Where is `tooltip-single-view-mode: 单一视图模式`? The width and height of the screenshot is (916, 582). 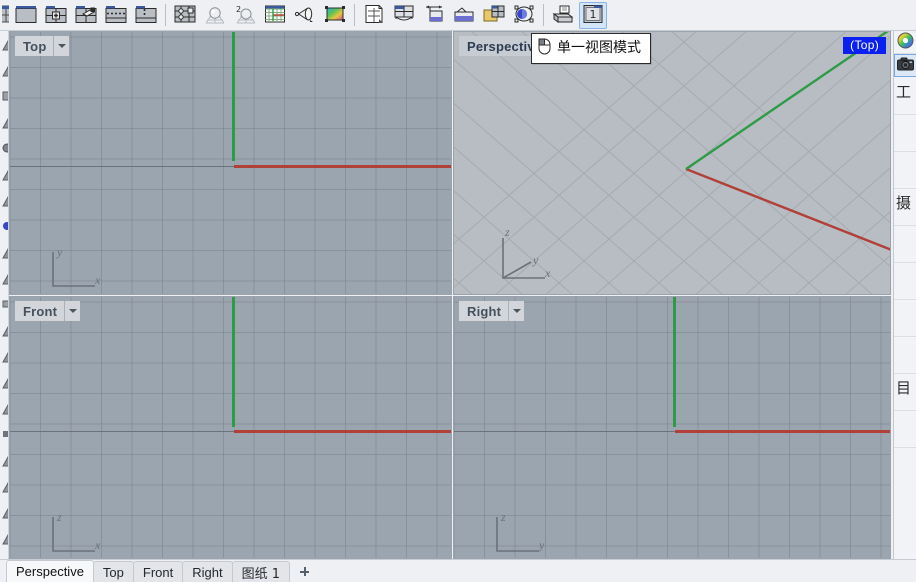
tooltip-single-view-mode: 单一视图模式 is located at coordinates (591, 48).